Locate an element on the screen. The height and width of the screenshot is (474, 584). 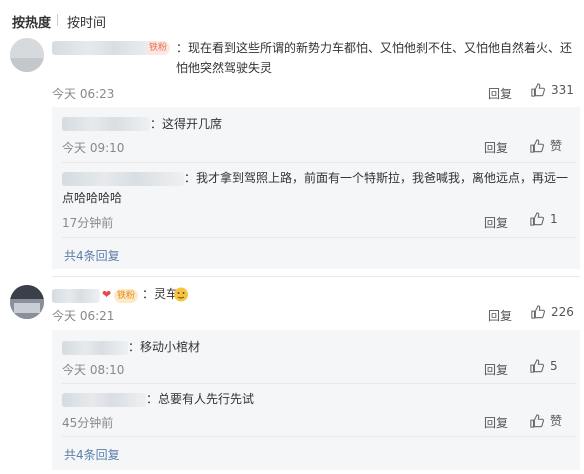
heart-icon: ❤ is located at coordinates (107, 294).